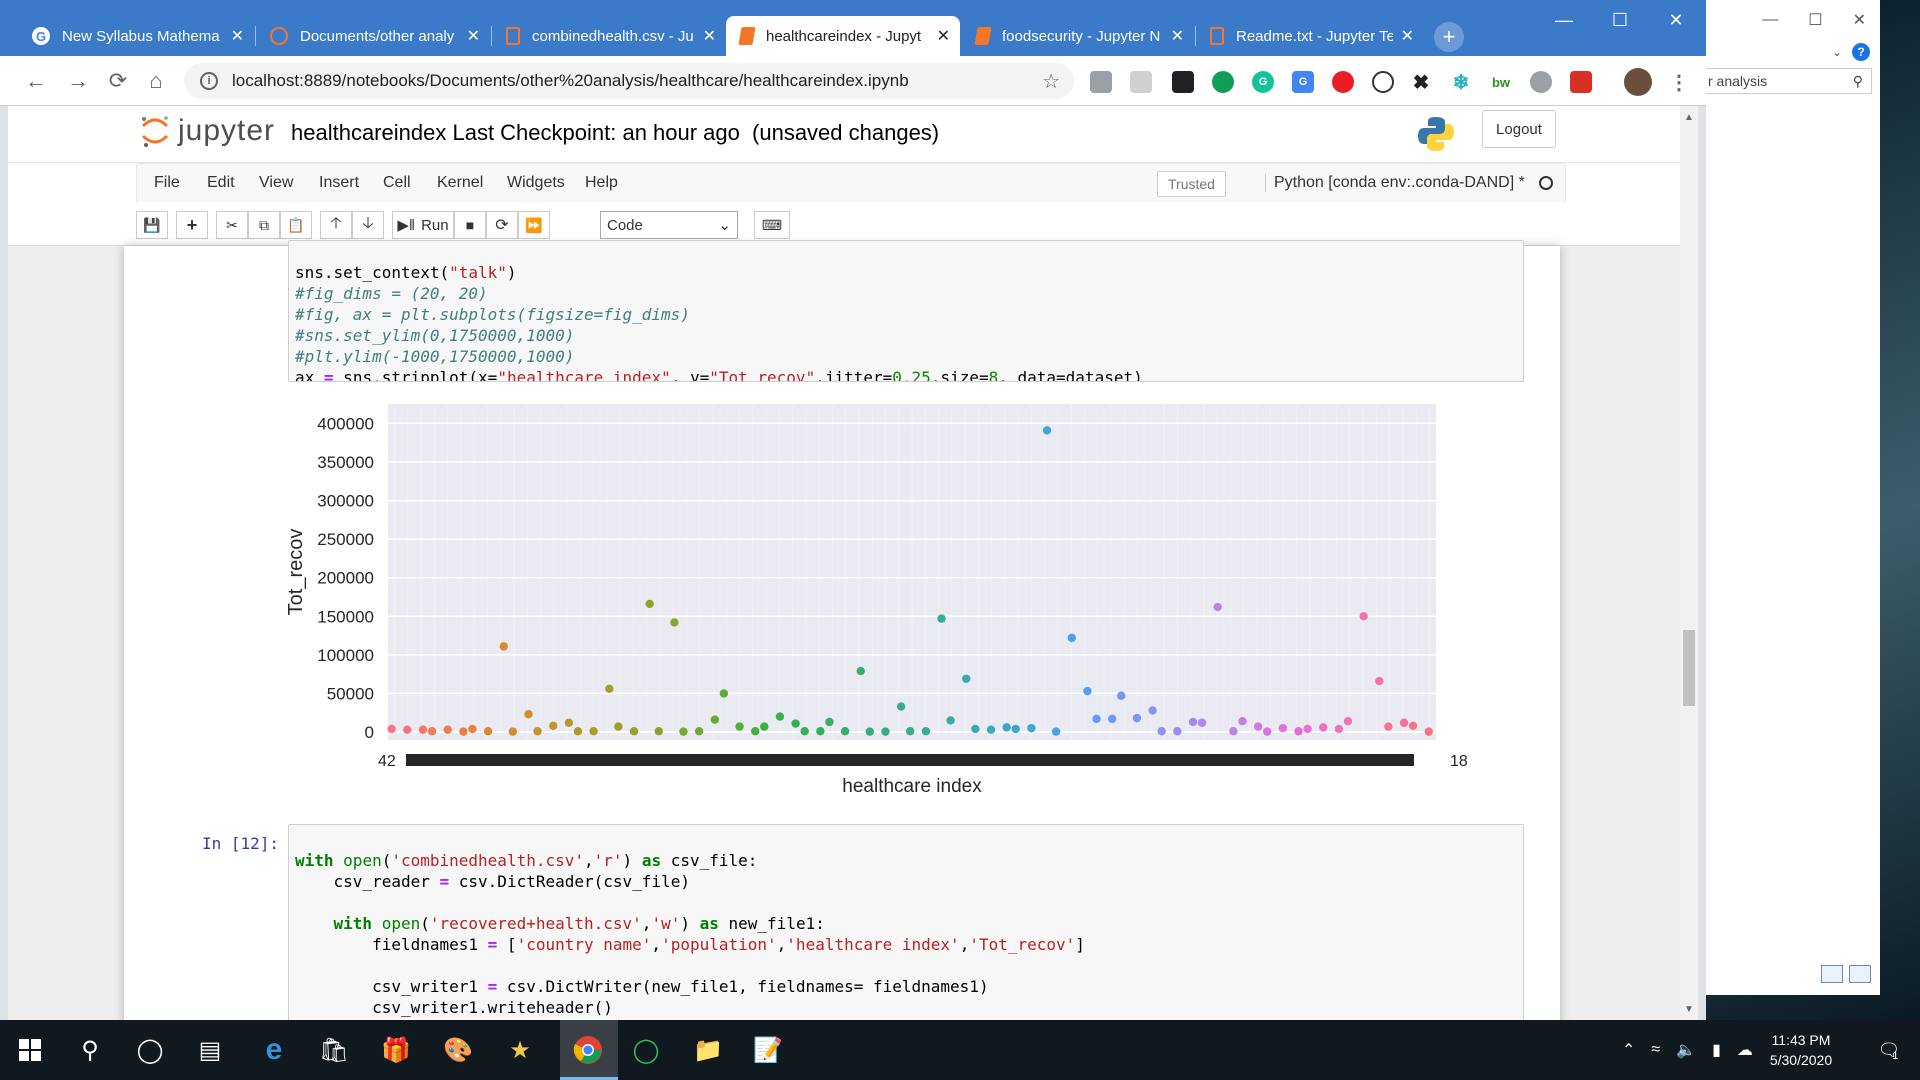 The width and height of the screenshot is (1920, 1080). What do you see at coordinates (1303, 82) in the screenshot?
I see `translate-icon: G` at bounding box center [1303, 82].